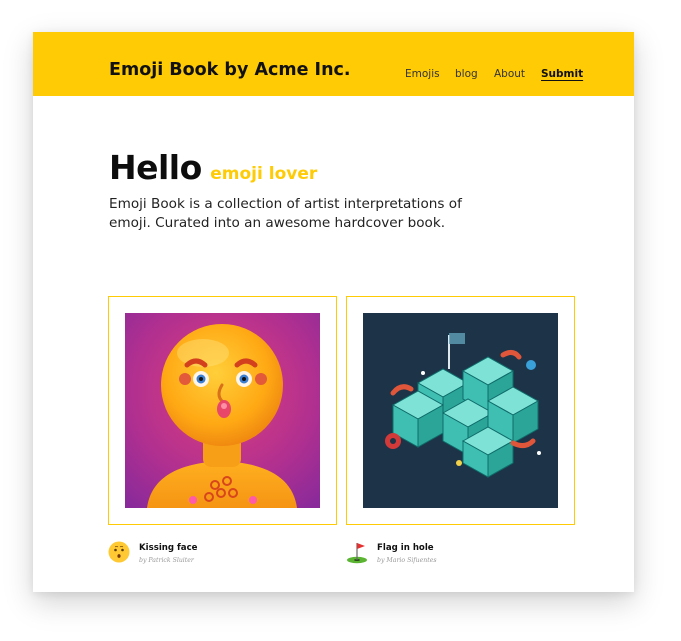  Describe the element at coordinates (230, 70) in the screenshot. I see `site-title: Emoji Book by Acme Inc.` at that location.